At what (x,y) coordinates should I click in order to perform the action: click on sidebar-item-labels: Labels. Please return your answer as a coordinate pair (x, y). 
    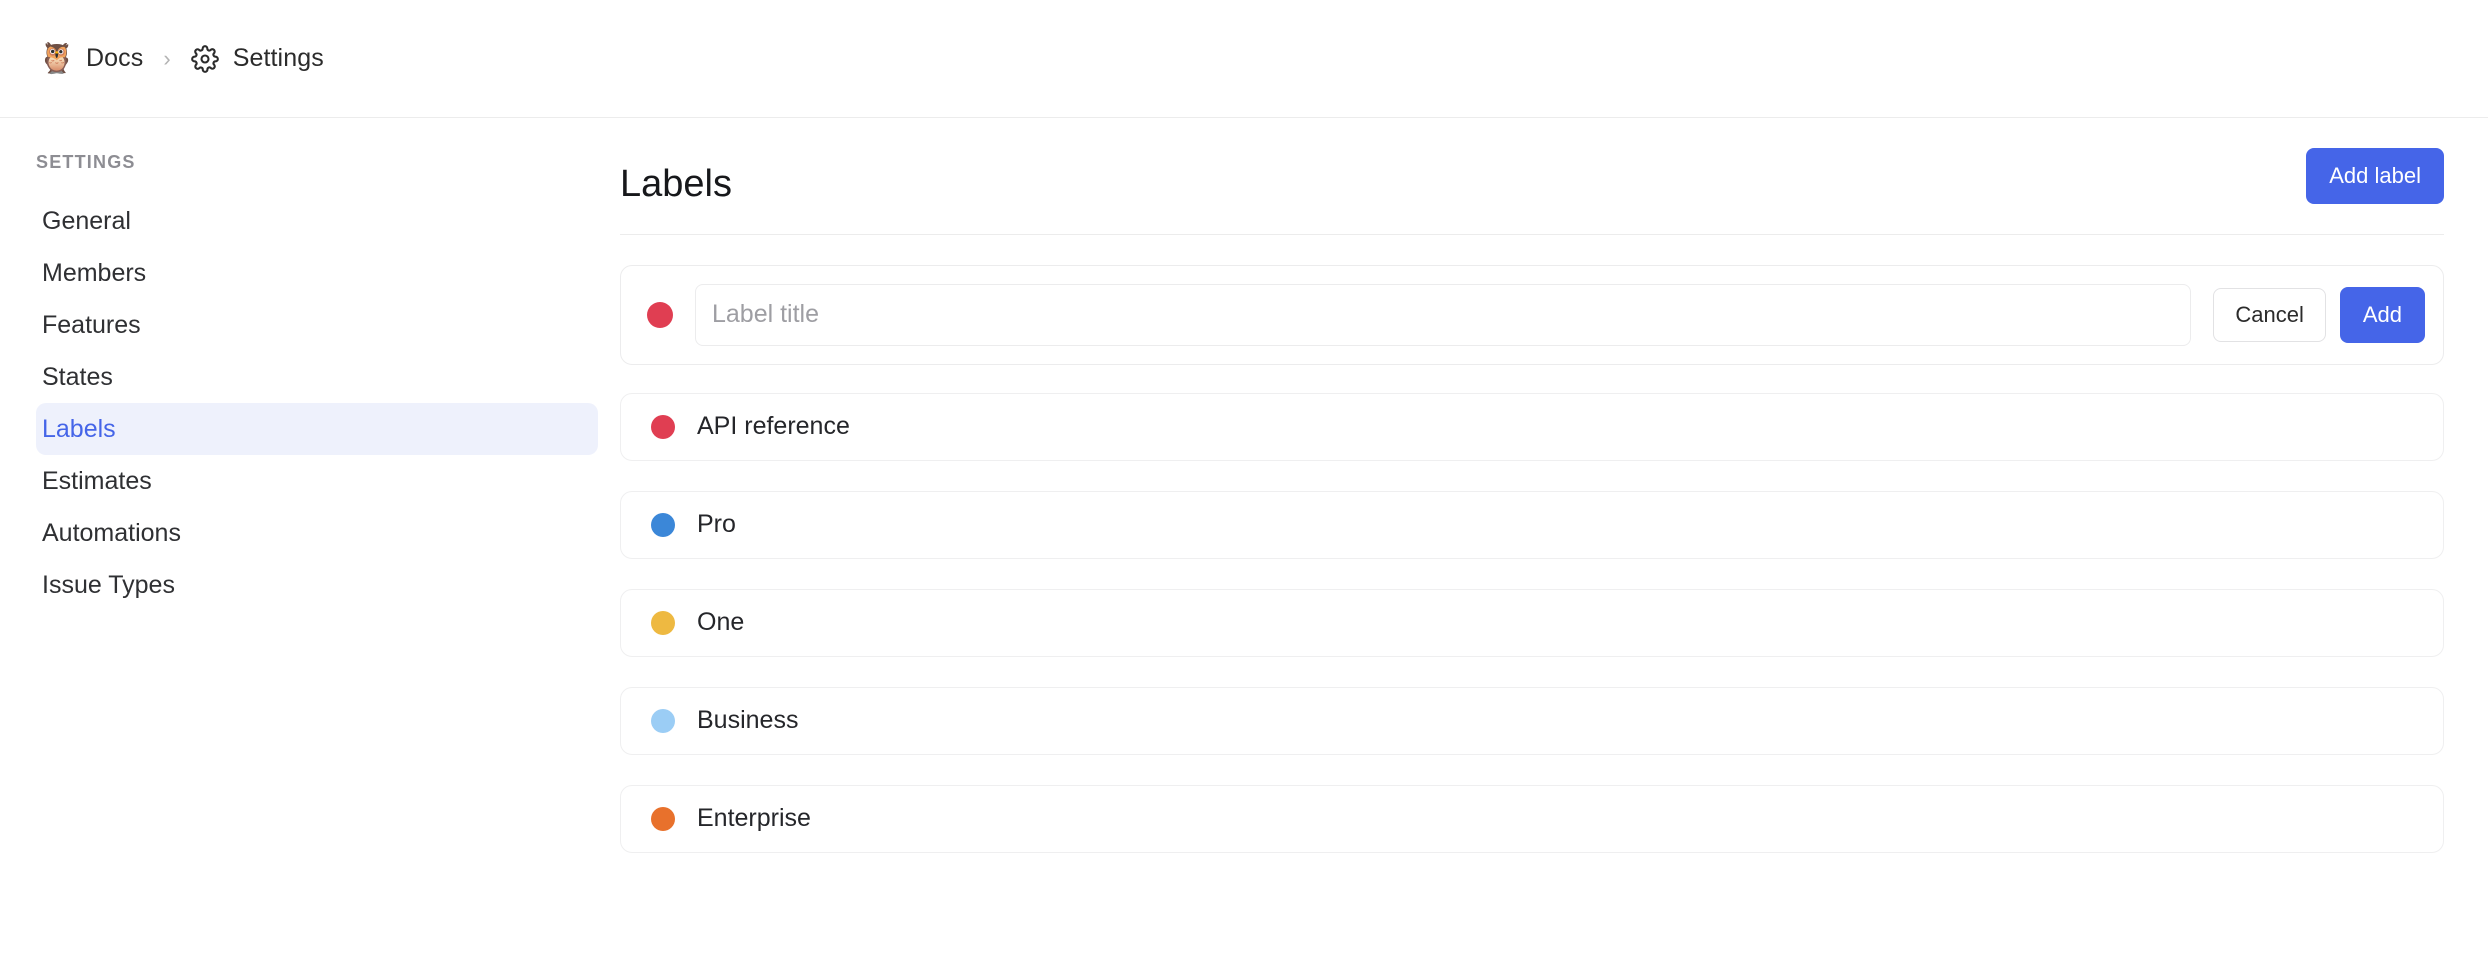
    Looking at the image, I should click on (317, 429).